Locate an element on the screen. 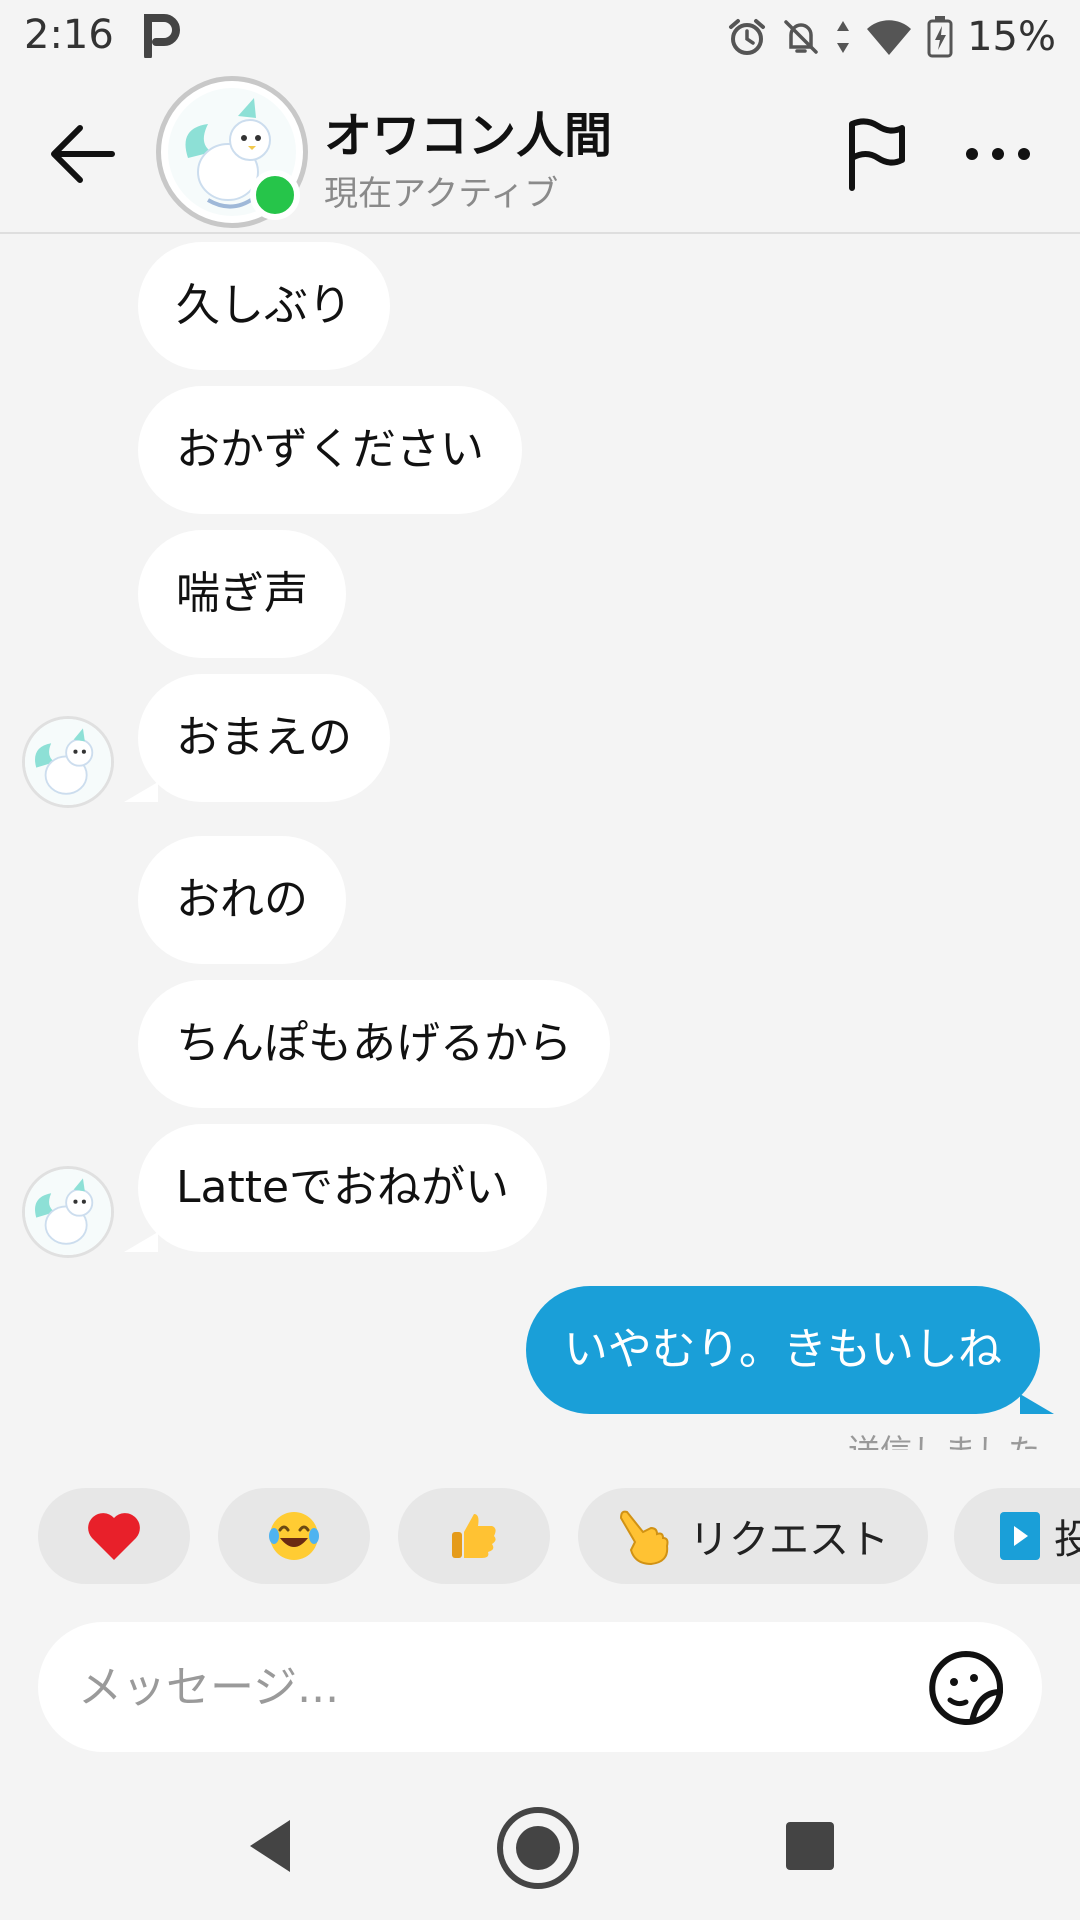  more-icon is located at coordinates (998, 154).